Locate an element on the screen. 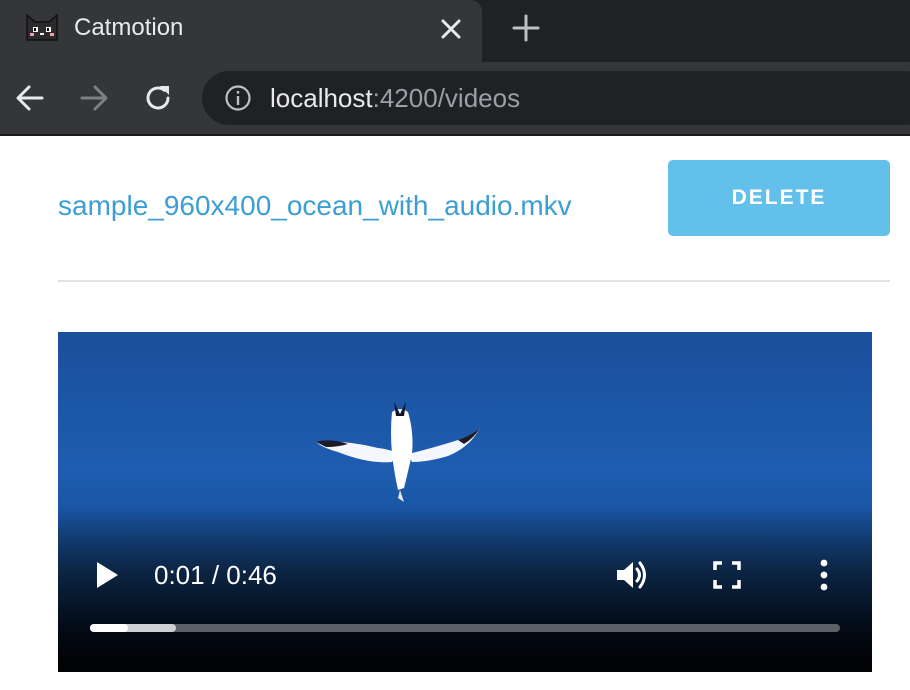 Image resolution: width=910 pixels, height=690 pixels. video-filename-link: sample_960x400_ocean_with_audio.mkv is located at coordinates (315, 206).